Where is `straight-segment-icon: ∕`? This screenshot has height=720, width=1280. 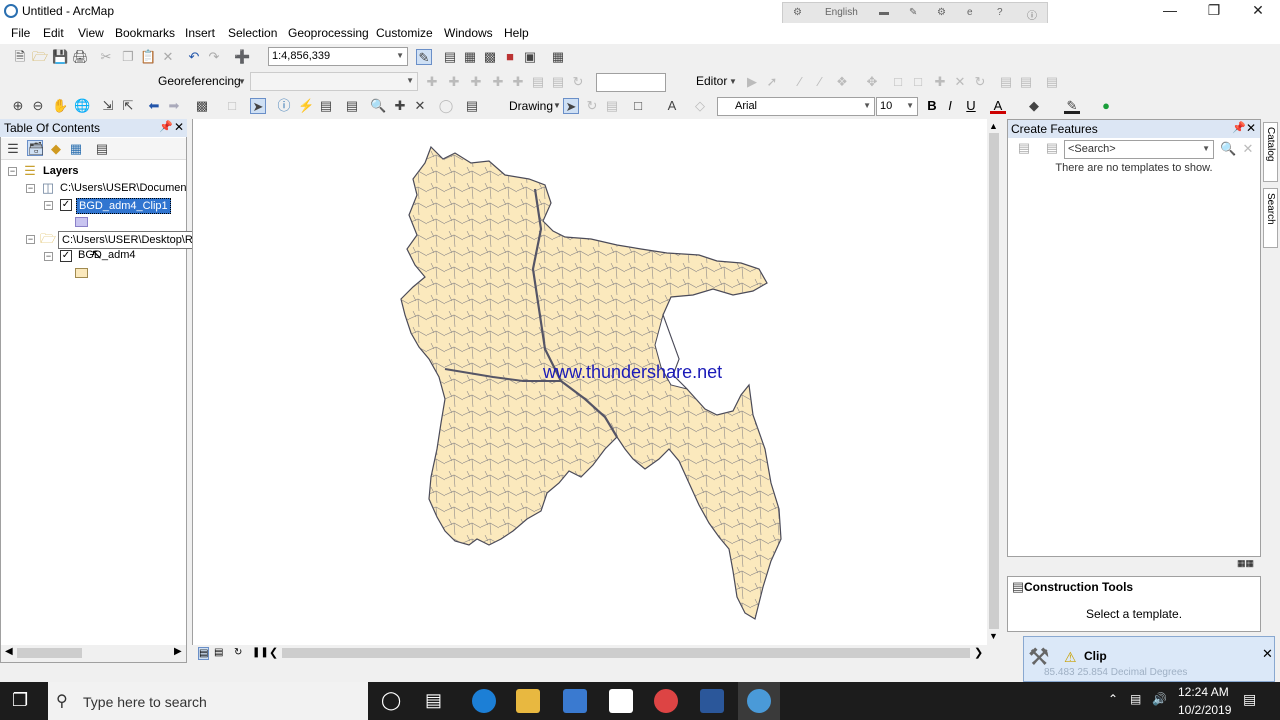 straight-segment-icon: ∕ is located at coordinates (800, 82).